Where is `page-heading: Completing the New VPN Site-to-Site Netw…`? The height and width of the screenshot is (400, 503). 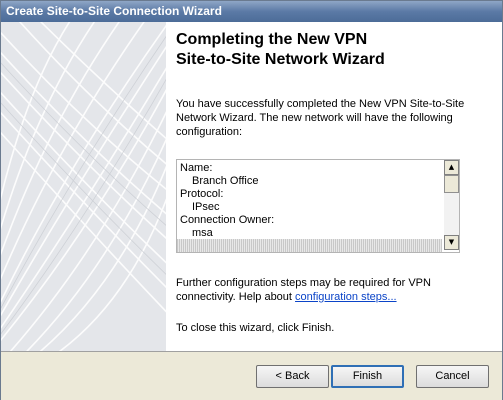 page-heading: Completing the New VPN Site-to-Site Netw… is located at coordinates (326, 50).